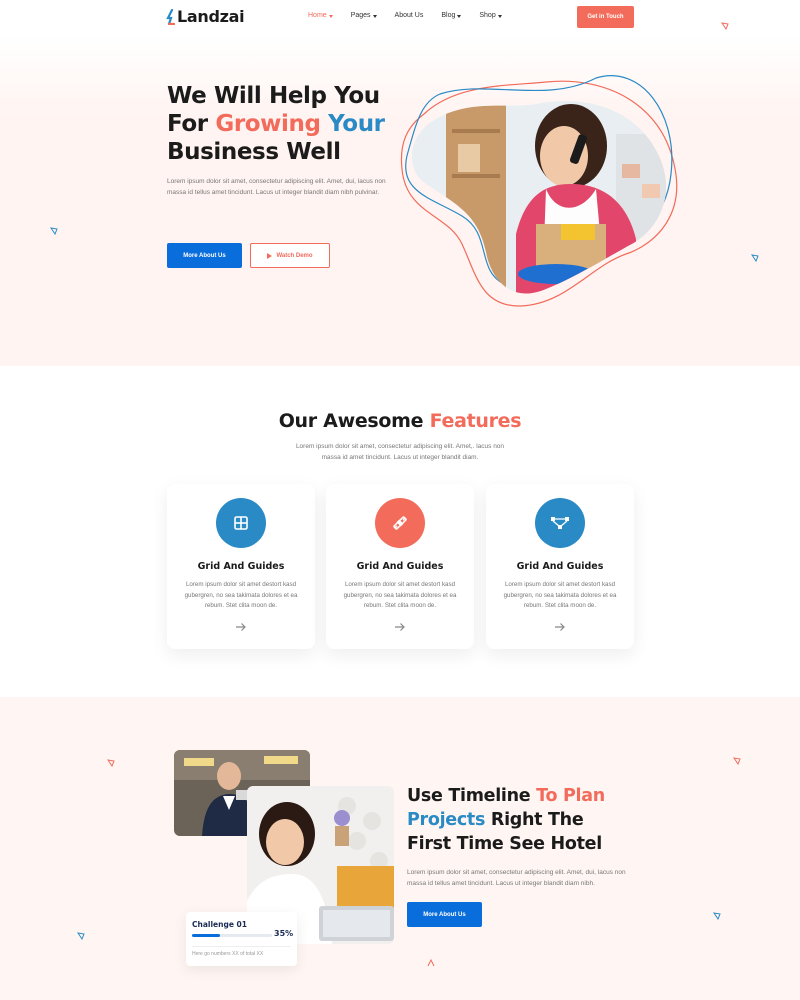 The height and width of the screenshot is (1000, 800). I want to click on nav-label-home: Home, so click(317, 15).